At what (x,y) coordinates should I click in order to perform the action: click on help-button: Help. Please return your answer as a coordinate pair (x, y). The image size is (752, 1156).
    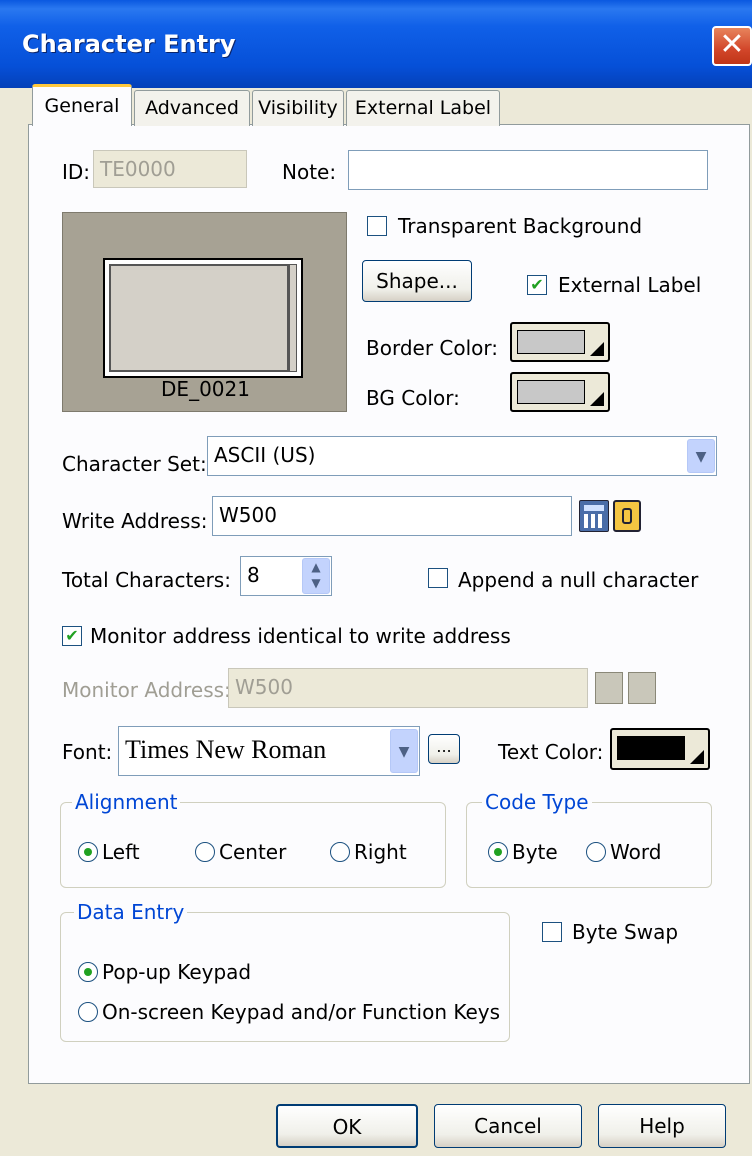
    Looking at the image, I should click on (662, 1126).